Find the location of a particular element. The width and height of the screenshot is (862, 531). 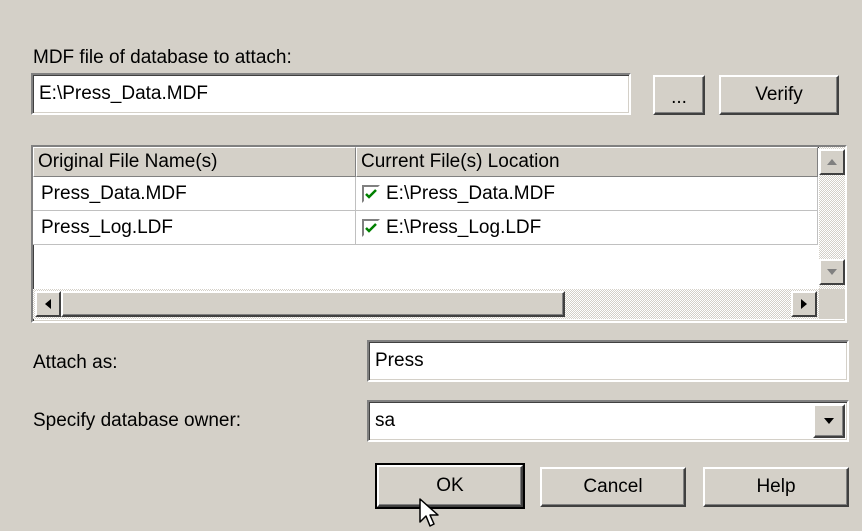

table-row-1-original: Press_Data.MDF is located at coordinates (194, 194).